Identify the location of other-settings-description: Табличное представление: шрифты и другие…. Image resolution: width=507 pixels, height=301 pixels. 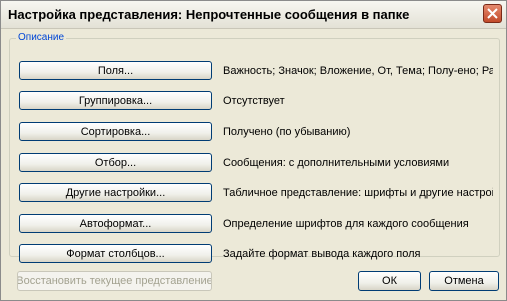
(358, 192).